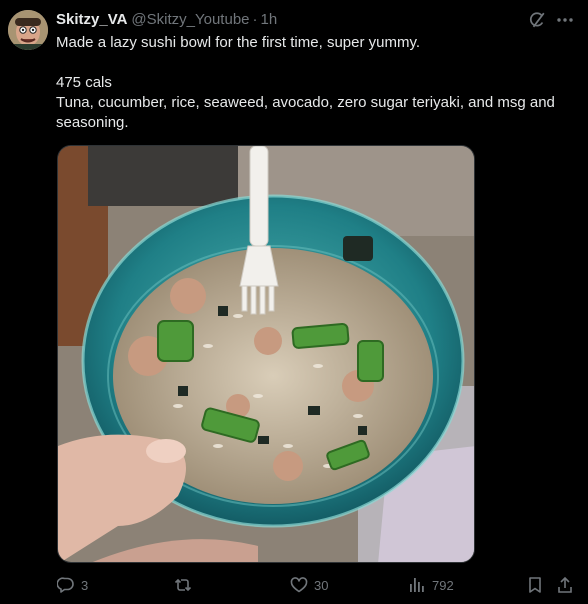  I want to click on user-handle: @Skitzy_Youtube, so click(190, 20).